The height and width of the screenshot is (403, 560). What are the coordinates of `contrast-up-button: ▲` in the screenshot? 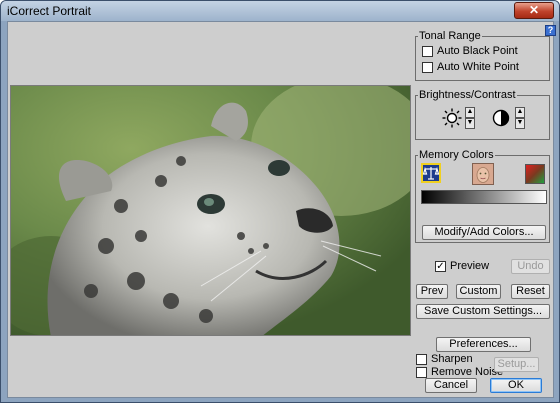 It's located at (520, 112).